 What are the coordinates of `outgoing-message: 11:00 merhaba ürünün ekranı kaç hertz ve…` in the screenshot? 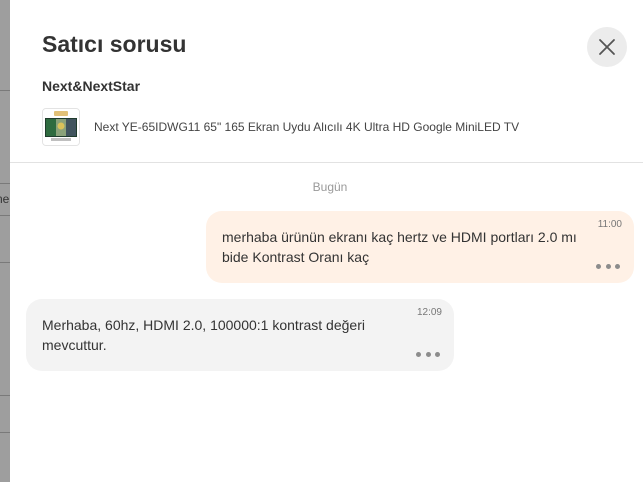 It's located at (420, 247).